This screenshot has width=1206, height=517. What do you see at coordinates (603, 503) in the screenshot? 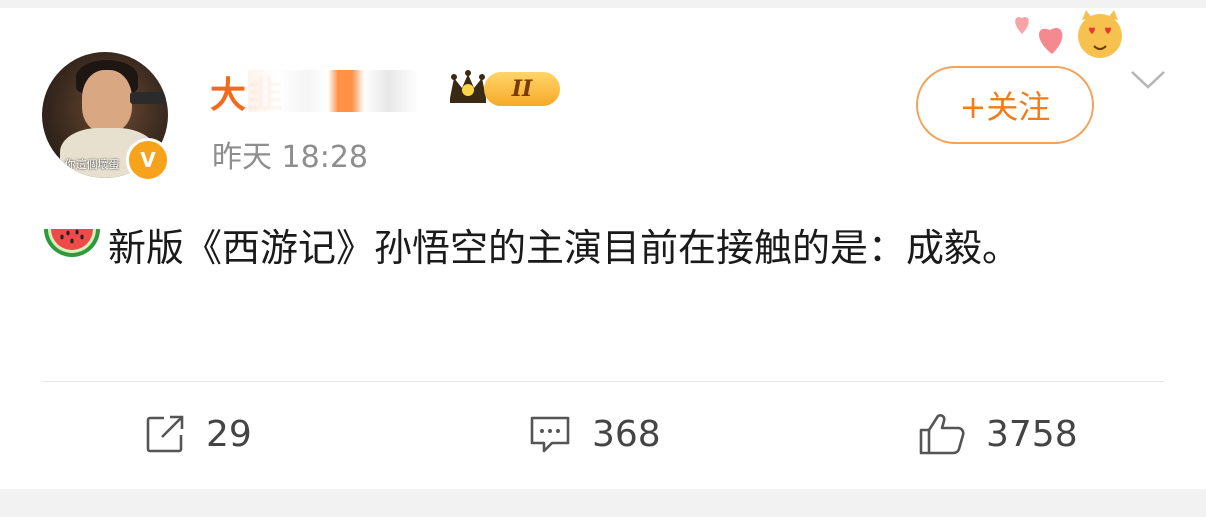
I see `bottom-separator` at bounding box center [603, 503].